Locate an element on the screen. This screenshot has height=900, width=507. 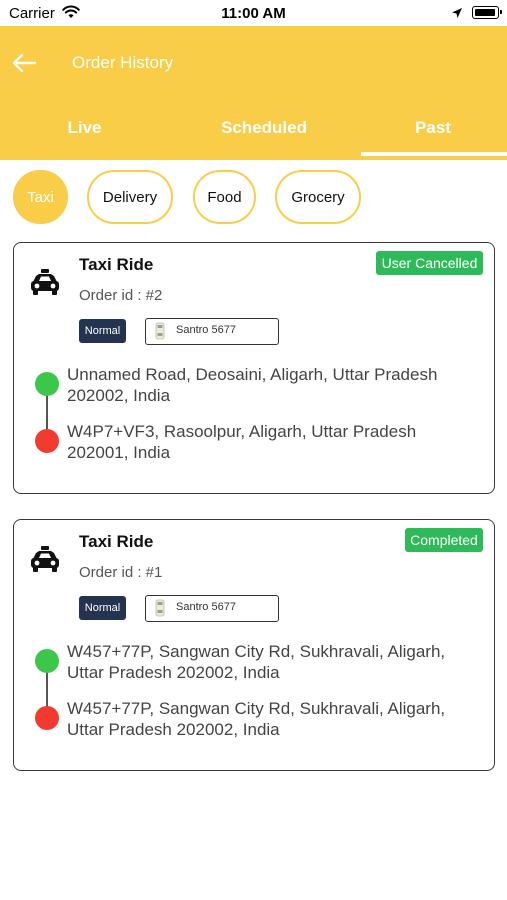
filter-chip-food: Food is located at coordinates (224, 197).